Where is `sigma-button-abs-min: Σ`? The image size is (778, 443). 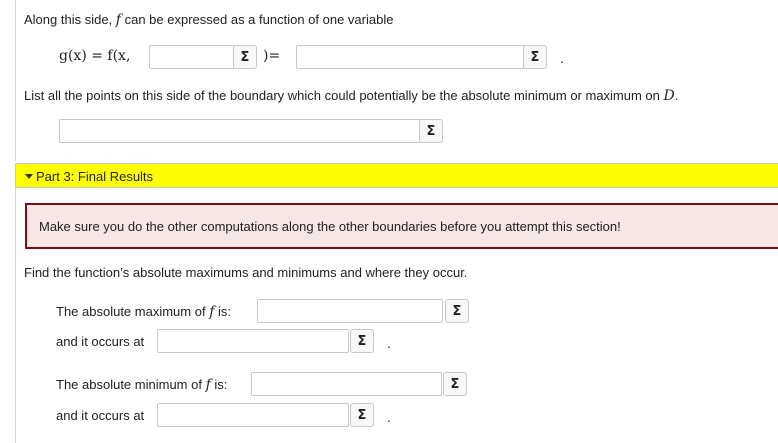 sigma-button-abs-min: Σ is located at coordinates (455, 384).